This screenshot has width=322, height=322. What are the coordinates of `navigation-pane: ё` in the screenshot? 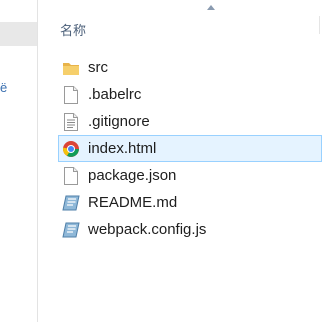 It's located at (18, 161).